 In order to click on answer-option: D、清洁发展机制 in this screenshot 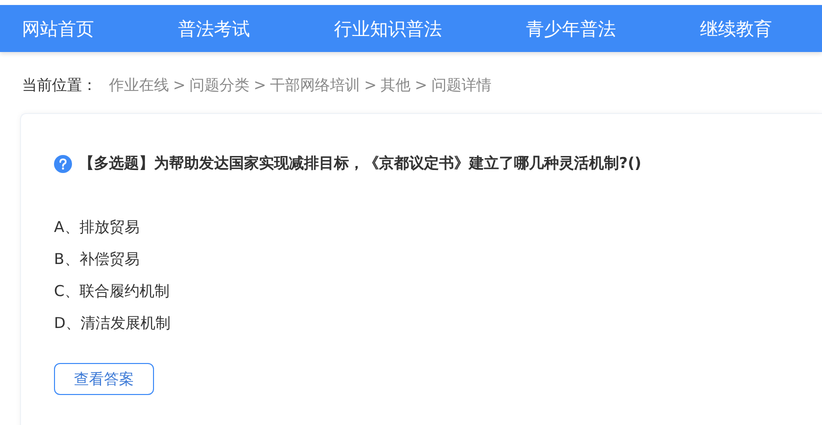, I will do `click(438, 323)`.